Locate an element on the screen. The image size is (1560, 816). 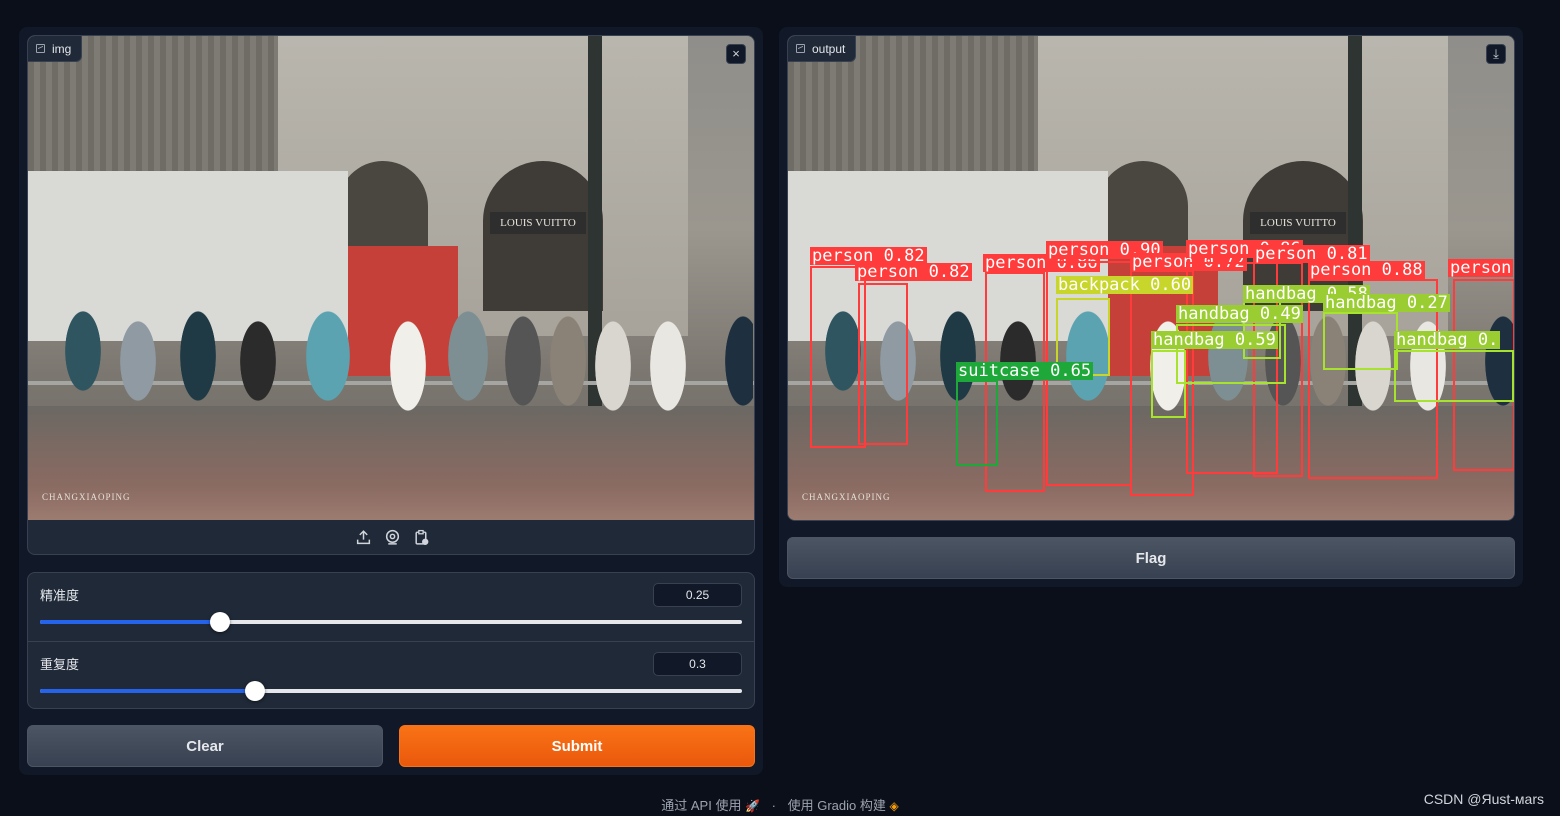
detection-label: handbag 0.49 is located at coordinates (1239, 314).